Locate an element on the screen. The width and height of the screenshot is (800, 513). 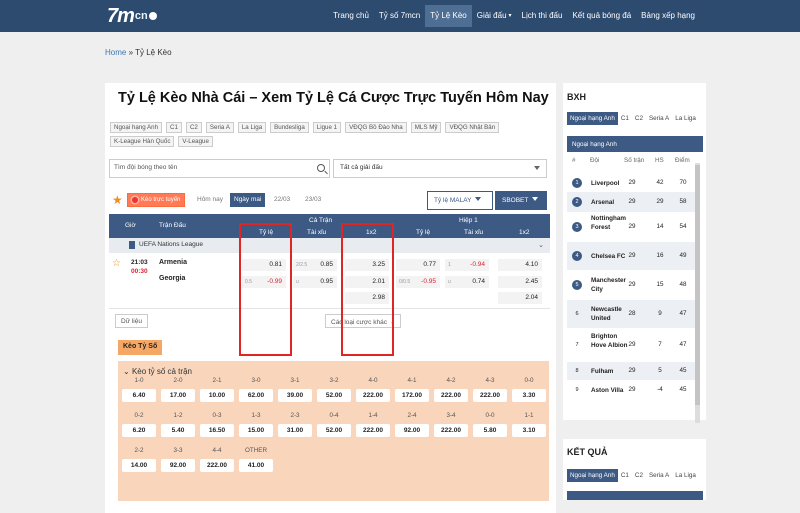
score-odds-button: 10.00 is located at coordinates (217, 395).